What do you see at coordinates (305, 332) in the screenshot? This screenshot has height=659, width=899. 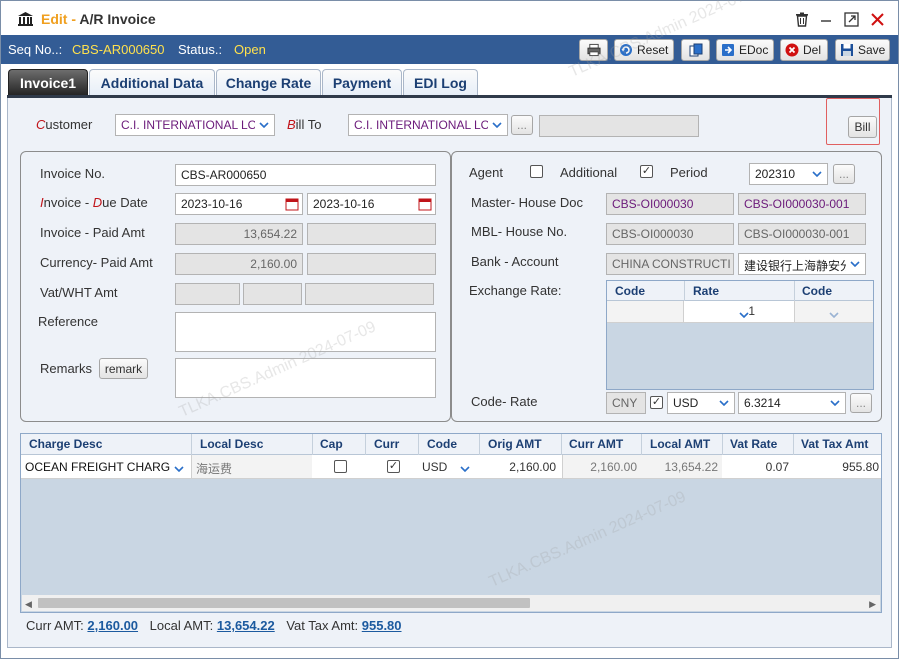 I see `reference-field` at bounding box center [305, 332].